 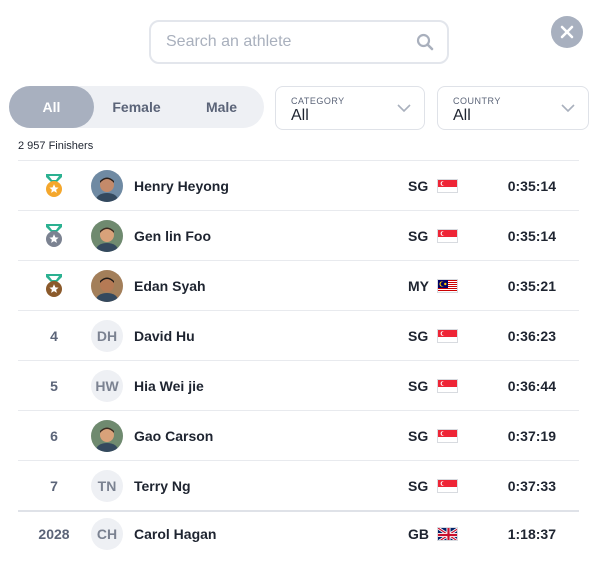 I want to click on athlete-name: Hia Wei jie, so click(x=169, y=385).